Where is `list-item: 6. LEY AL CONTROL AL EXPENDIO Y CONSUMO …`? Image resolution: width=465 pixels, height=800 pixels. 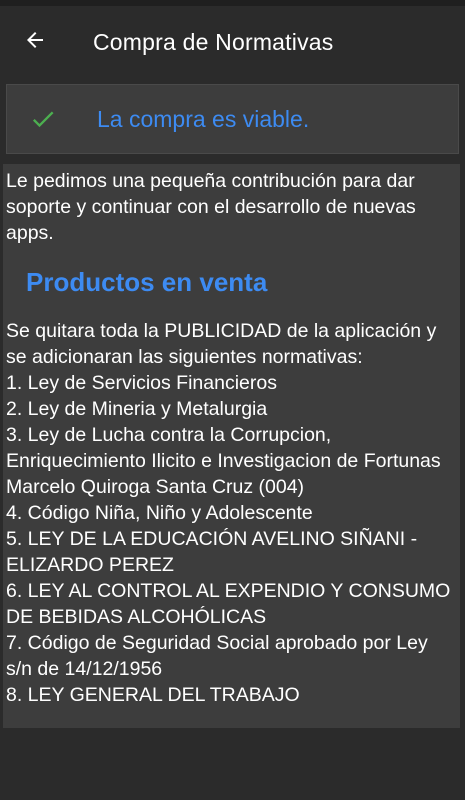 list-item: 6. LEY AL CONTROL AL EXPENDIO Y CONSUMO … is located at coordinates (228, 604).